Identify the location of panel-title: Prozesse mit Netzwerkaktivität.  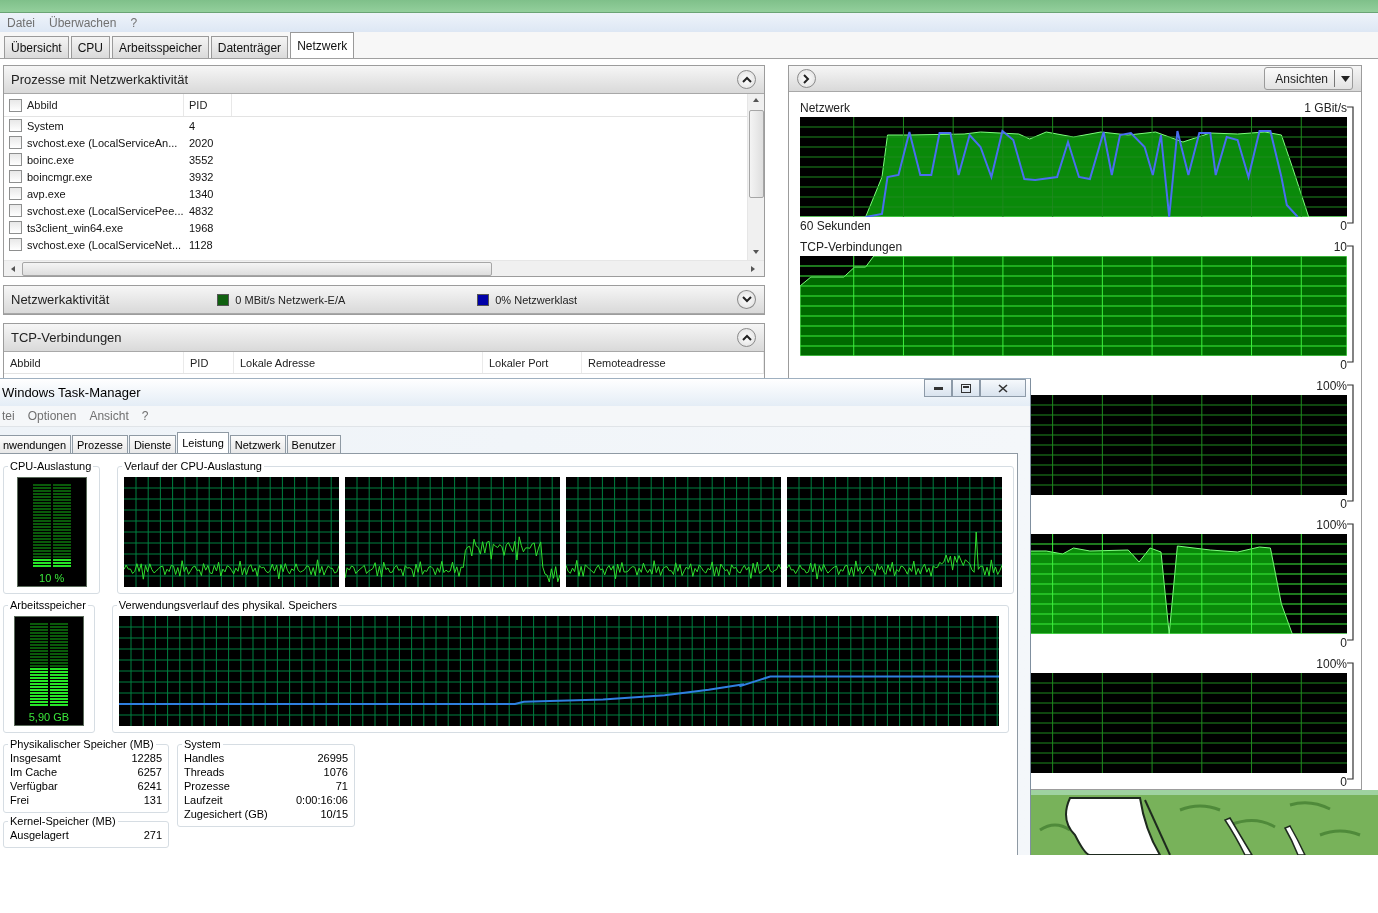
(100, 79).